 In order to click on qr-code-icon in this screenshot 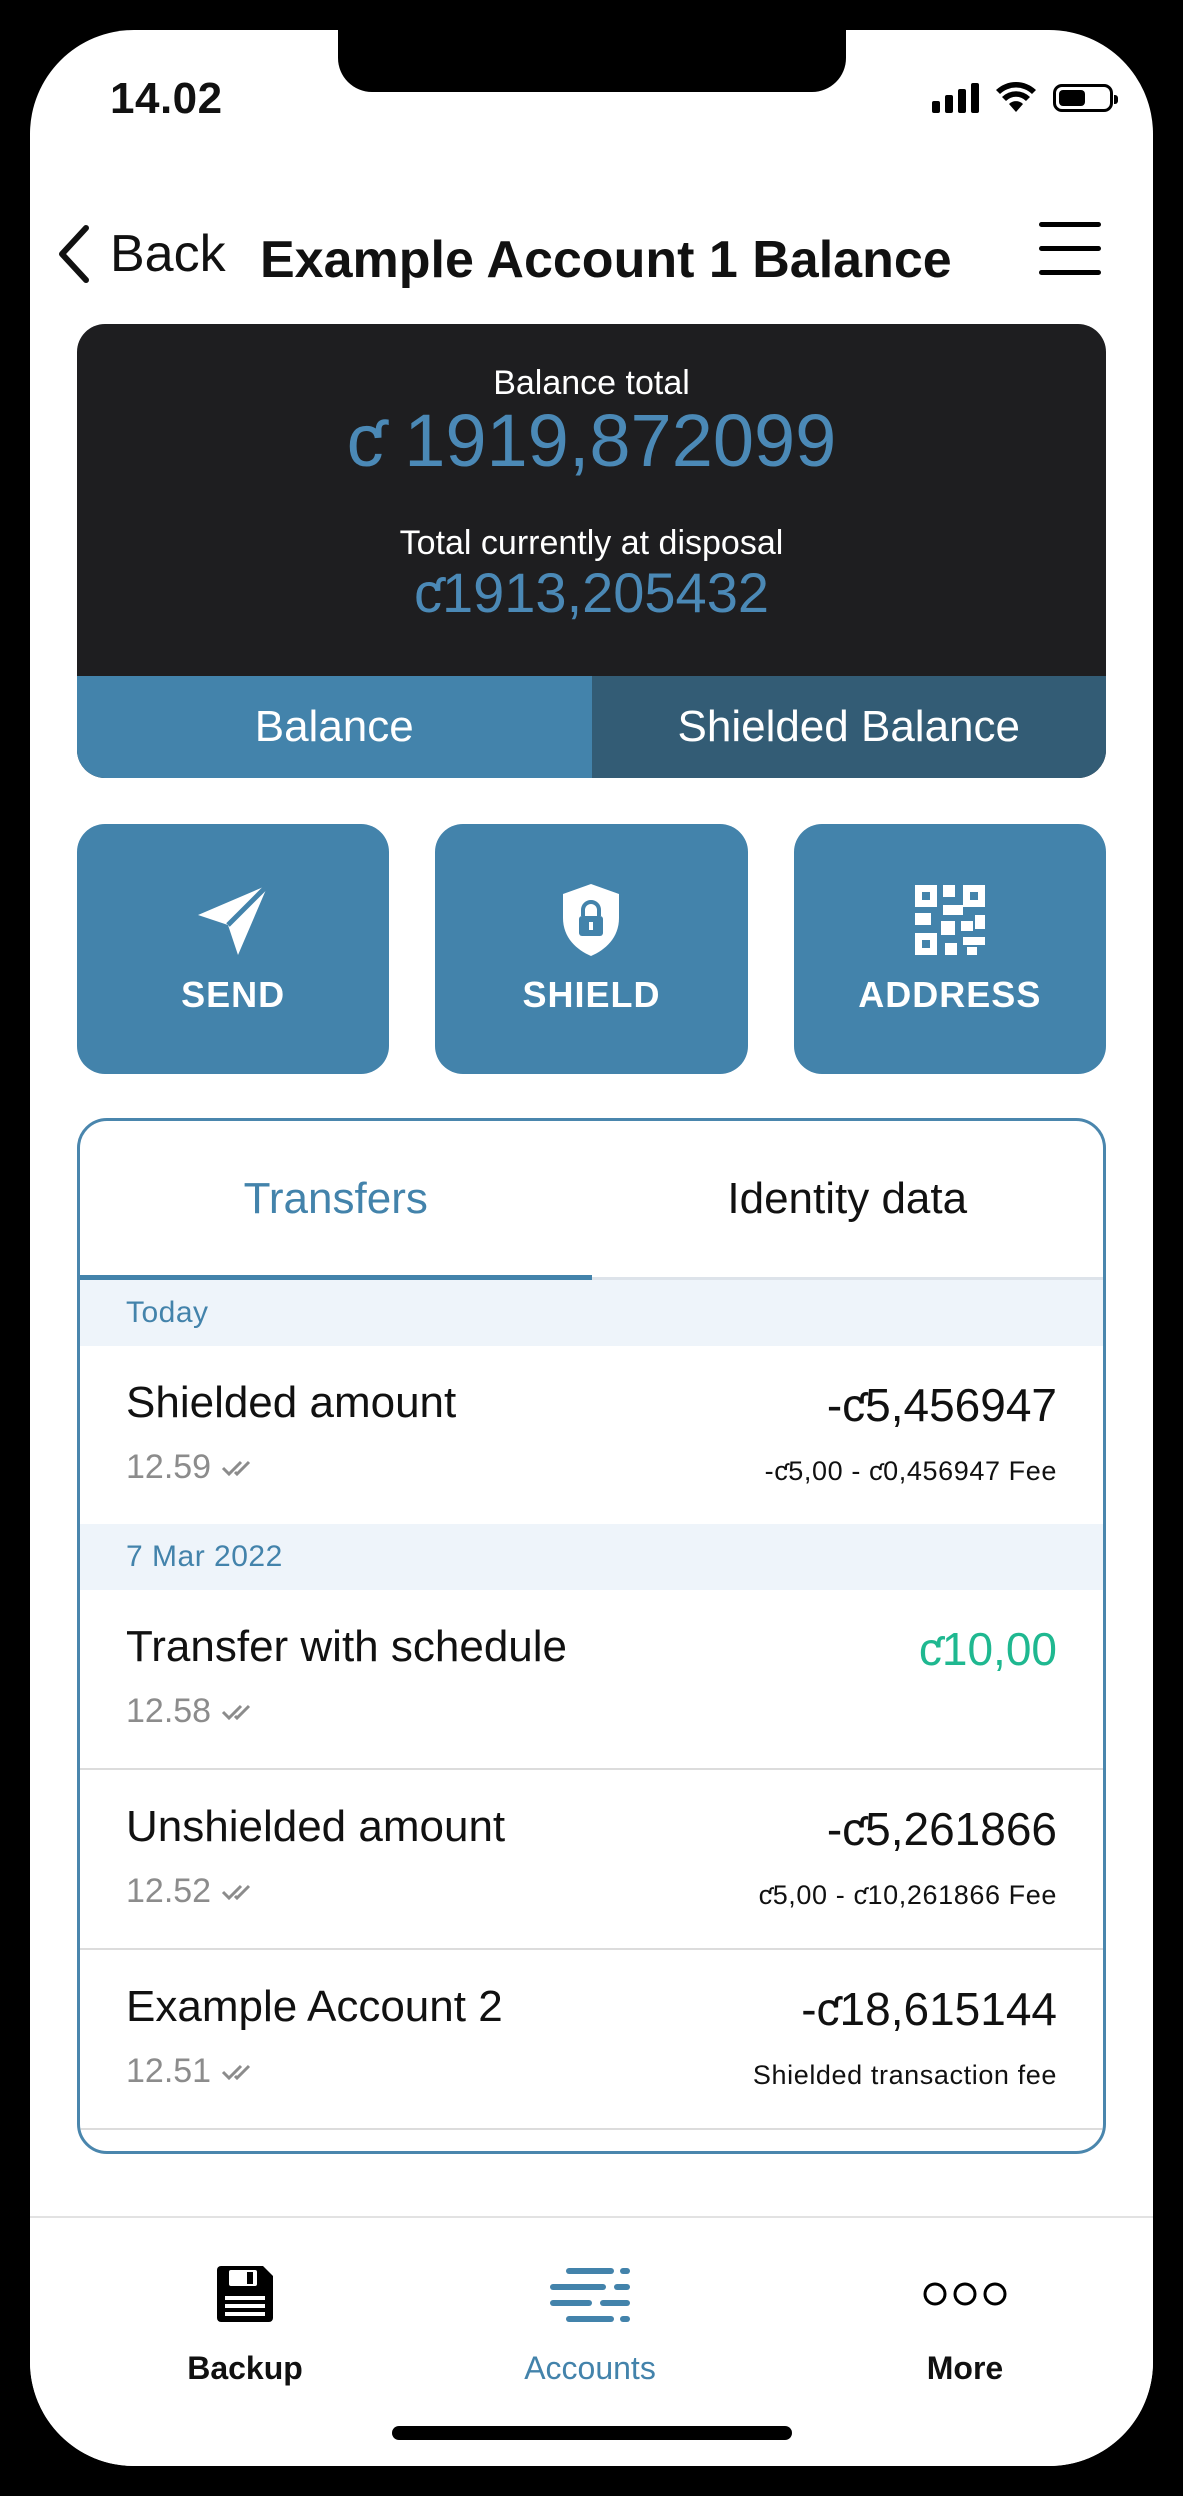, I will do `click(949, 920)`.